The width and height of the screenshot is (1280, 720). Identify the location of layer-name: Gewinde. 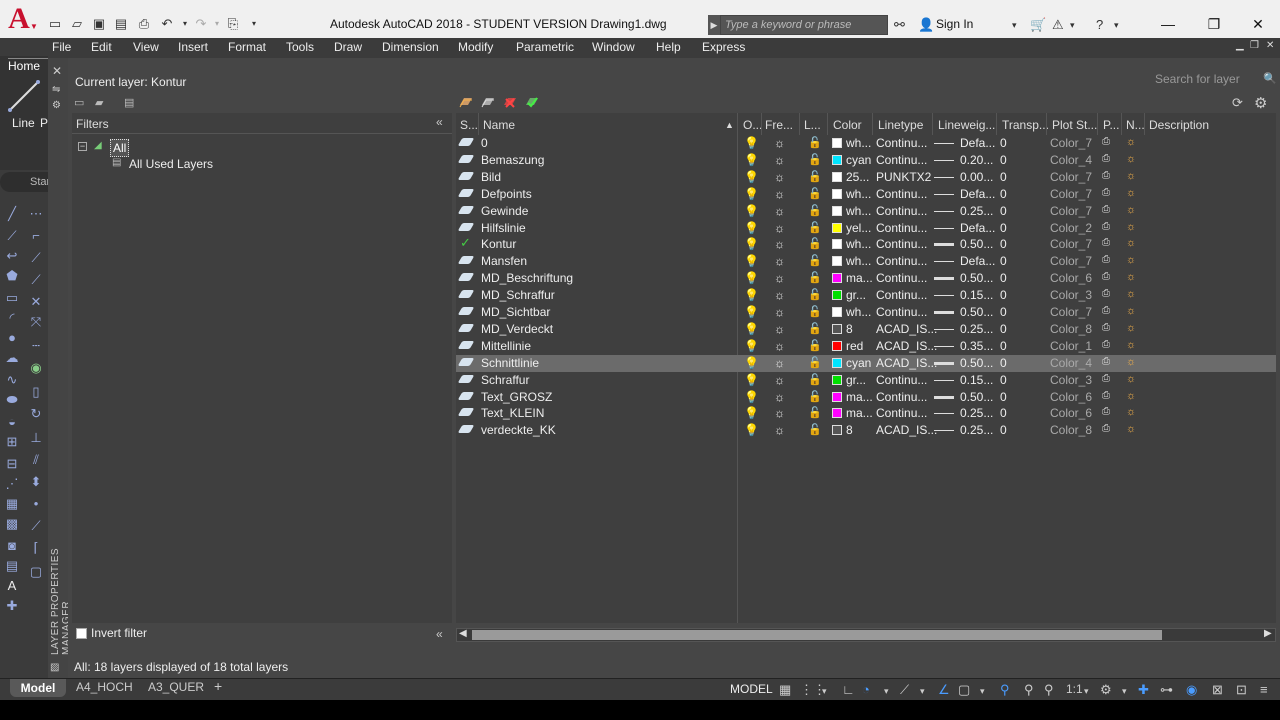
(504, 211).